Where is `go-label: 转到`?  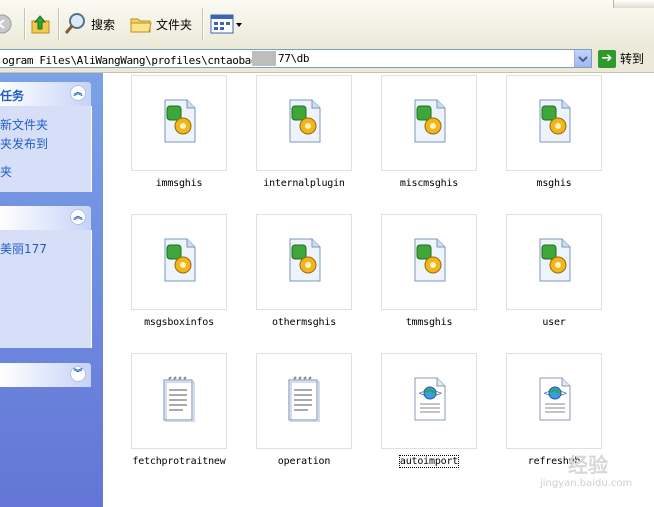 go-label: 转到 is located at coordinates (632, 59).